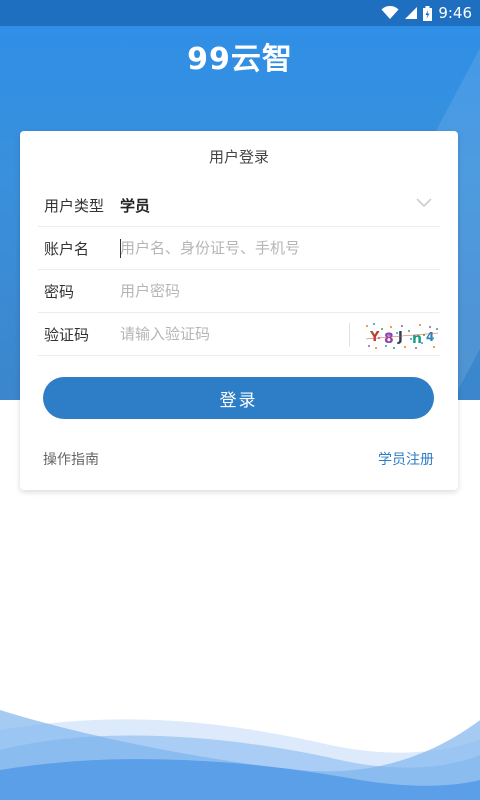 Image resolution: width=480 pixels, height=800 pixels. Describe the element at coordinates (135, 205) in the screenshot. I see `user-type-select: 学员` at that location.